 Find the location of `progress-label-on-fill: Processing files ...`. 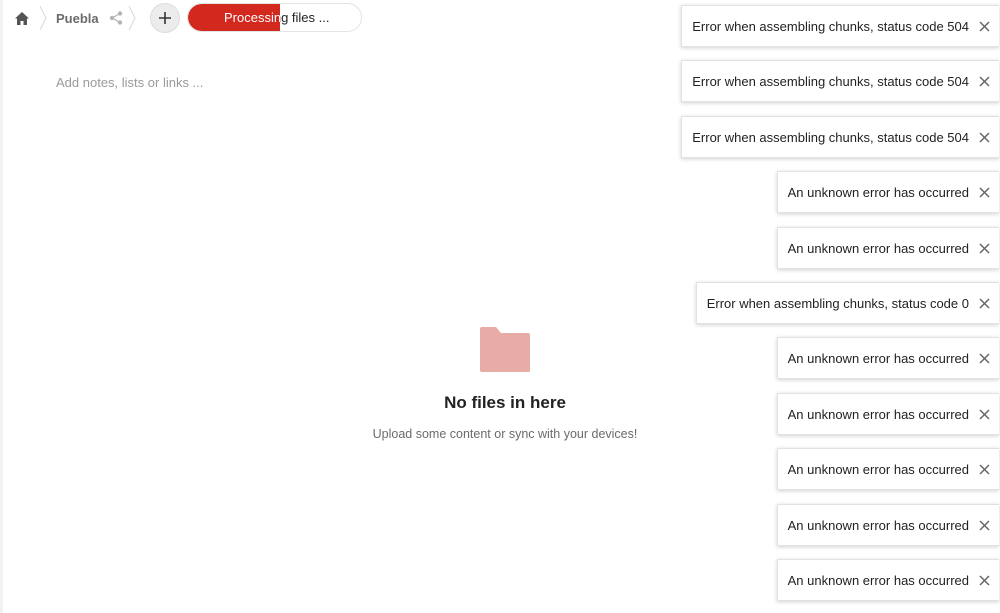

progress-label-on-fill: Processing files ... is located at coordinates (252, 17).